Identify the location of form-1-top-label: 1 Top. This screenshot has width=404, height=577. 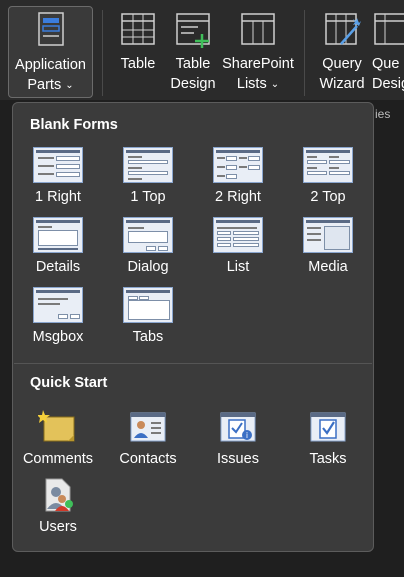
(148, 197).